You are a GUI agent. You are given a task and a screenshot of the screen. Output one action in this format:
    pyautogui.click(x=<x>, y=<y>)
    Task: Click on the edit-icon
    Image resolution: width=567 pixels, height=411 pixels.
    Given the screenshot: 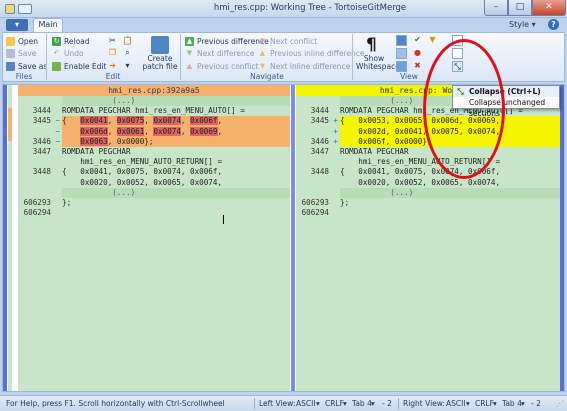 What is the action you would take?
    pyautogui.click(x=56, y=66)
    